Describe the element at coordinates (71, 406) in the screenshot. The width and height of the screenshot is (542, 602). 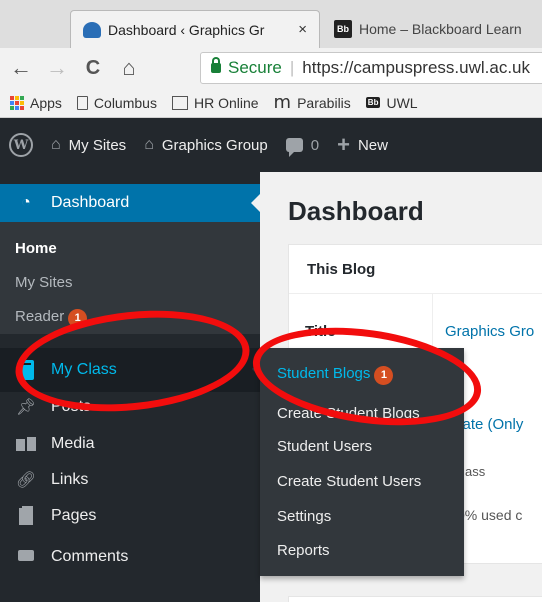
I see `menu-label: Posts` at that location.